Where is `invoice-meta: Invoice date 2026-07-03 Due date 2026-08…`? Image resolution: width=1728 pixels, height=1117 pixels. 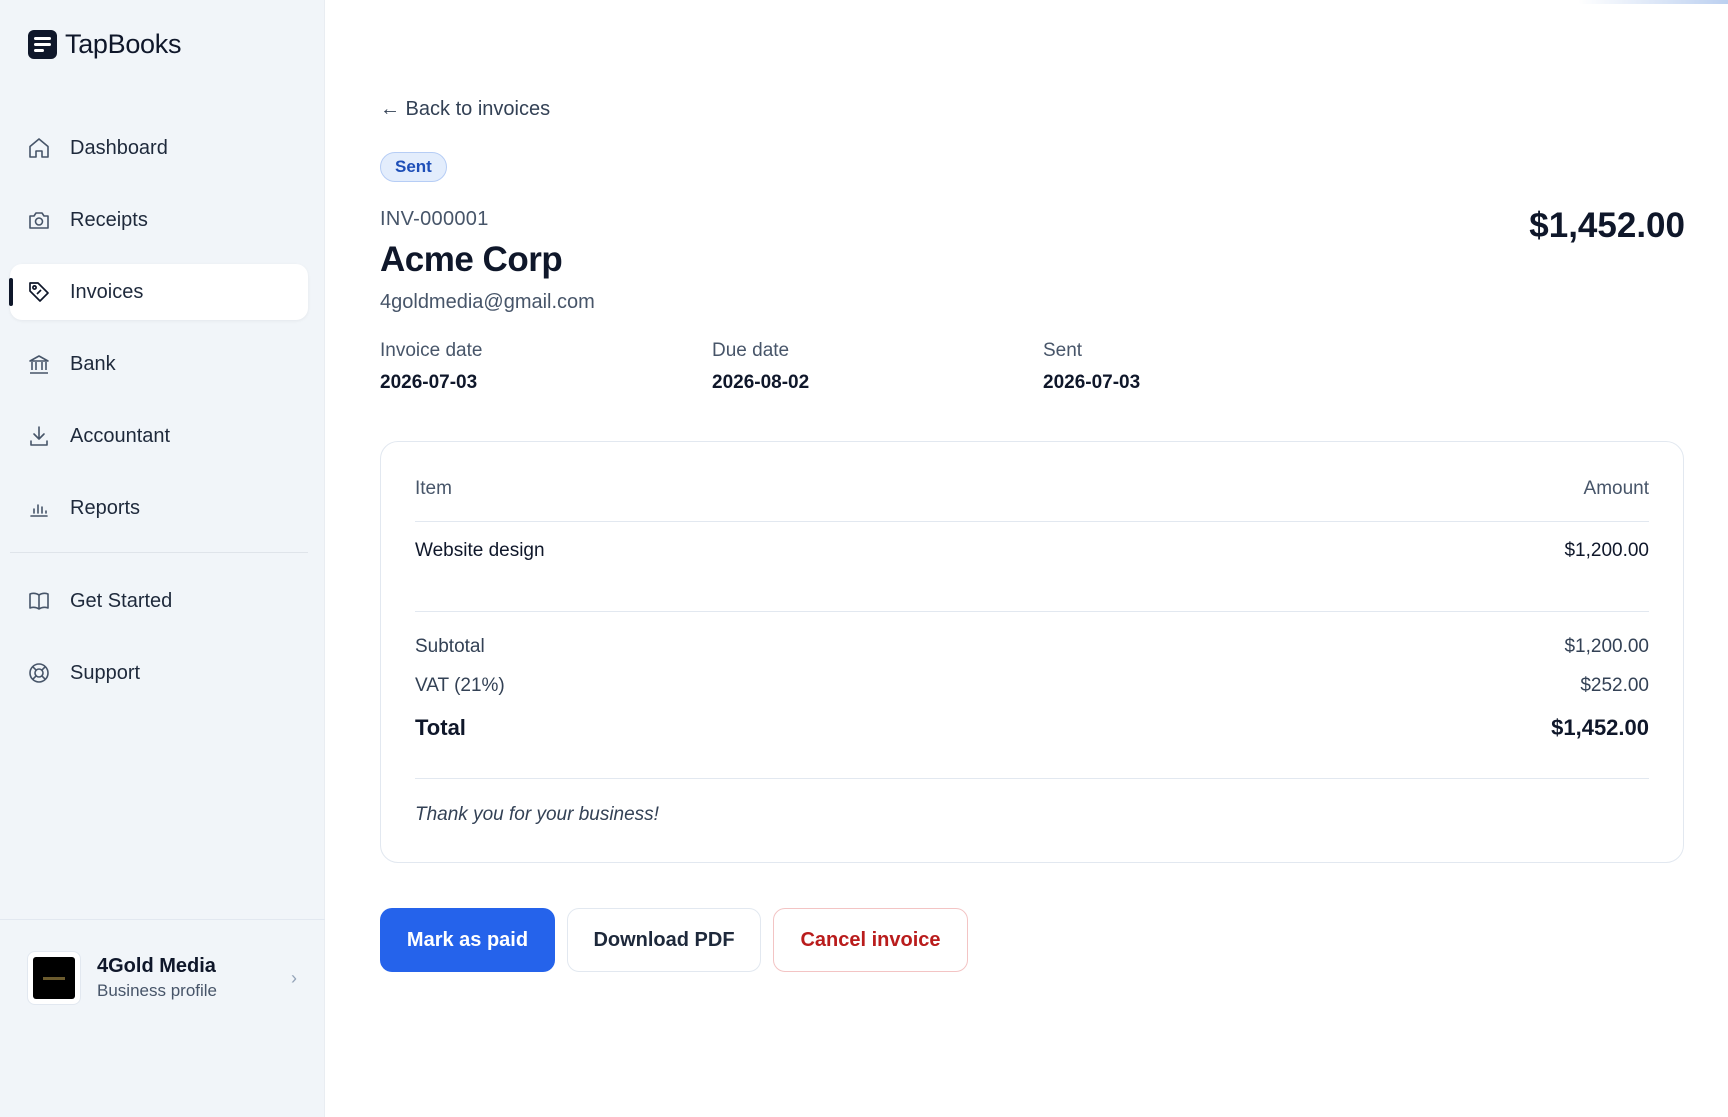
invoice-meta: Invoice date 2026-07-03 Due date 2026-08… is located at coordinates (880, 370).